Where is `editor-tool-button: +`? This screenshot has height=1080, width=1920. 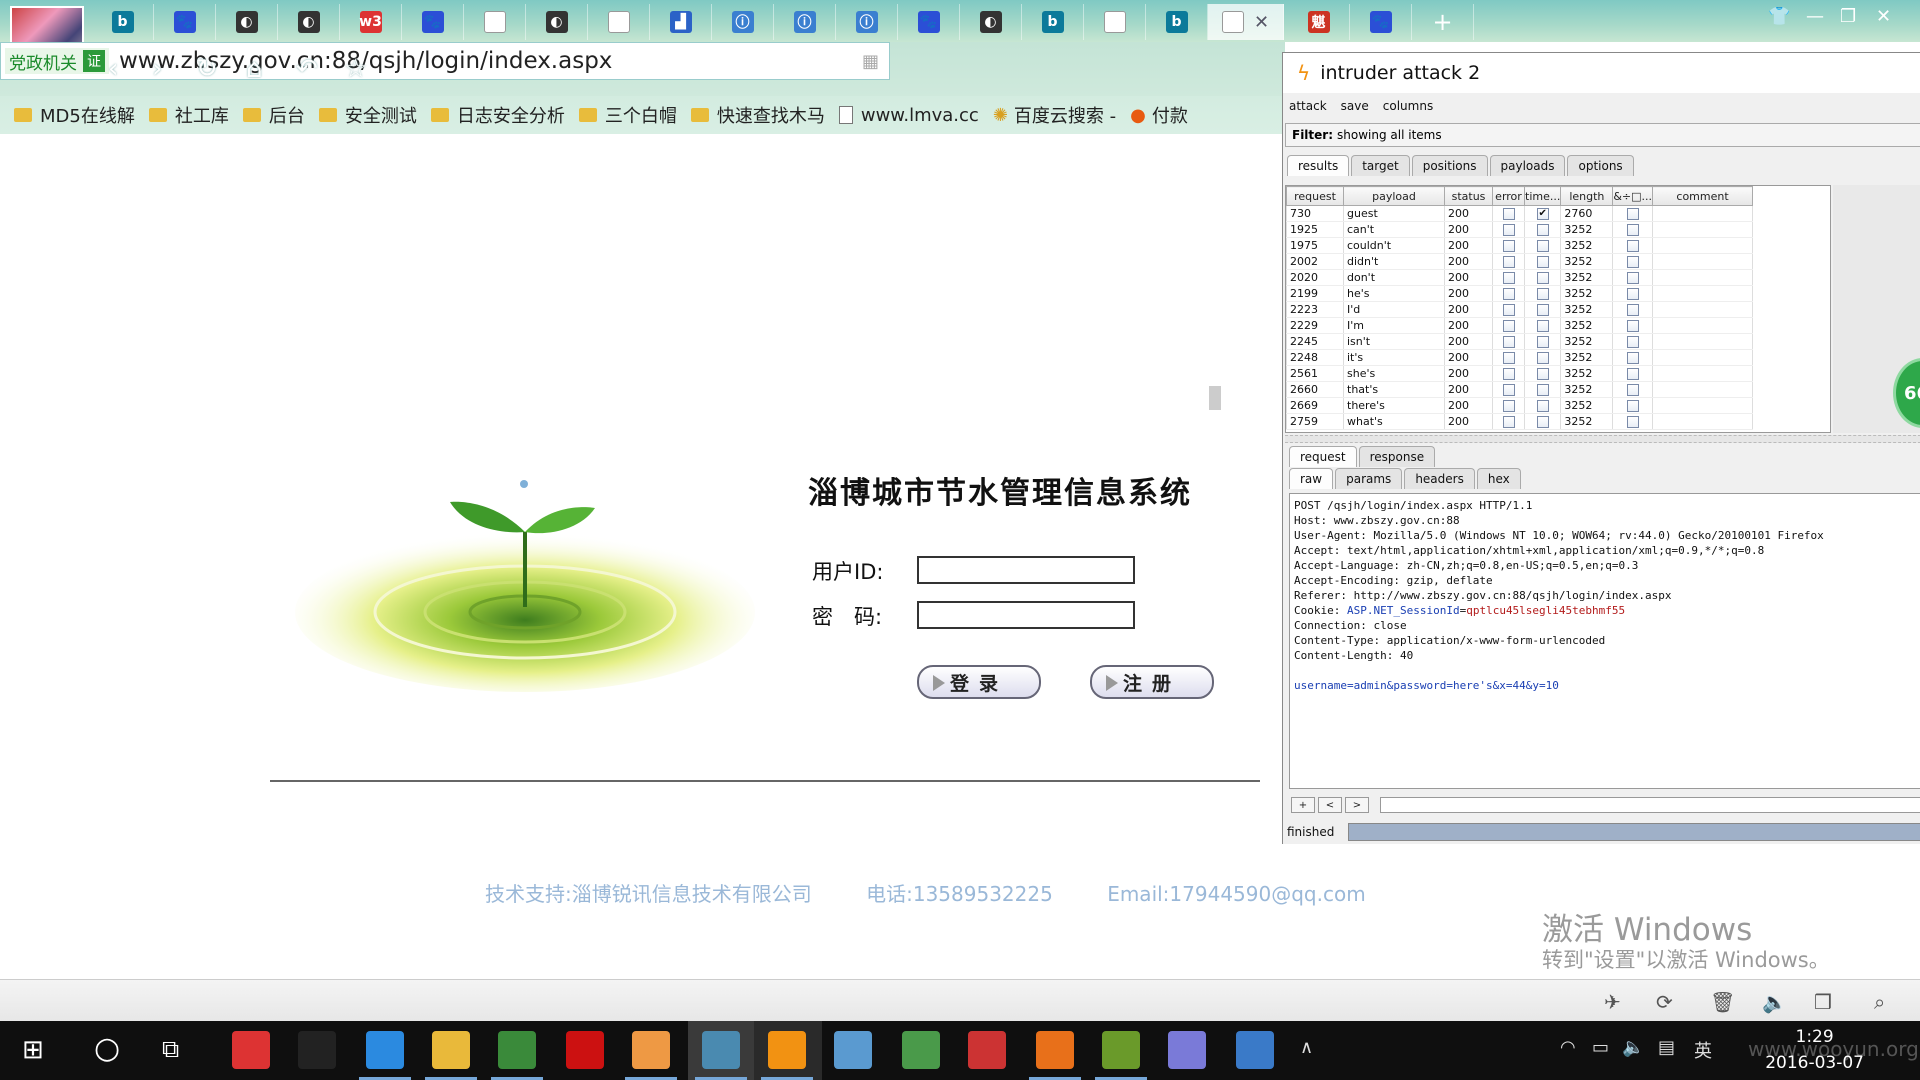
editor-tool-button: + is located at coordinates (1303, 805).